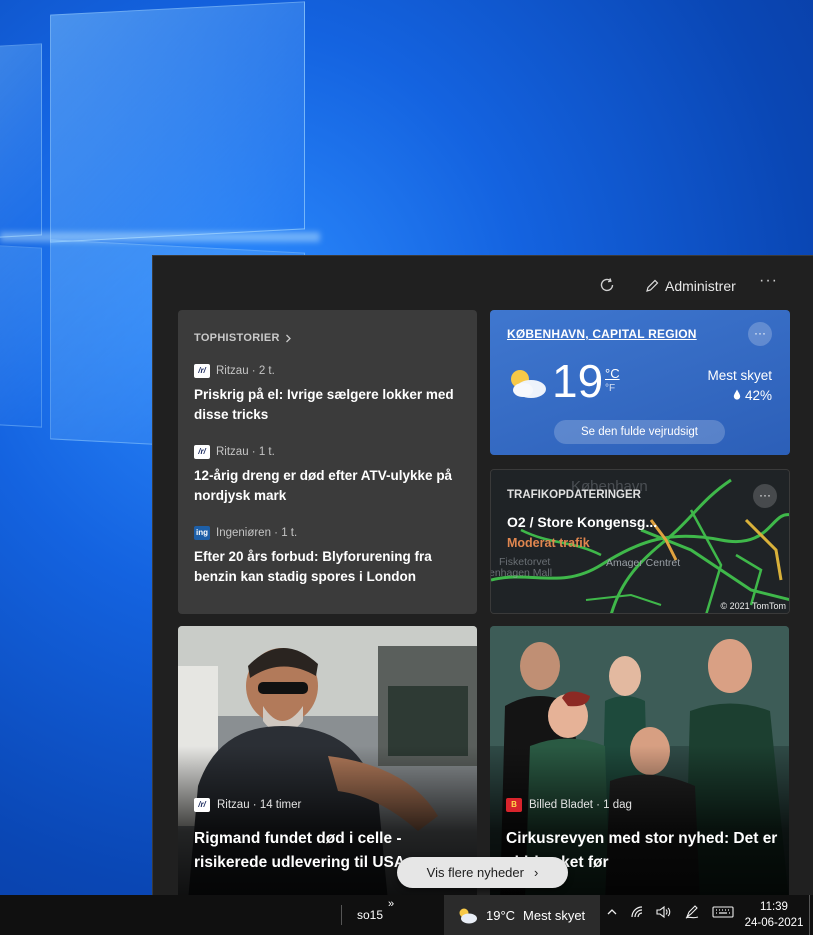 The image size is (813, 935). I want to click on clock-time: 11:39, so click(774, 907).